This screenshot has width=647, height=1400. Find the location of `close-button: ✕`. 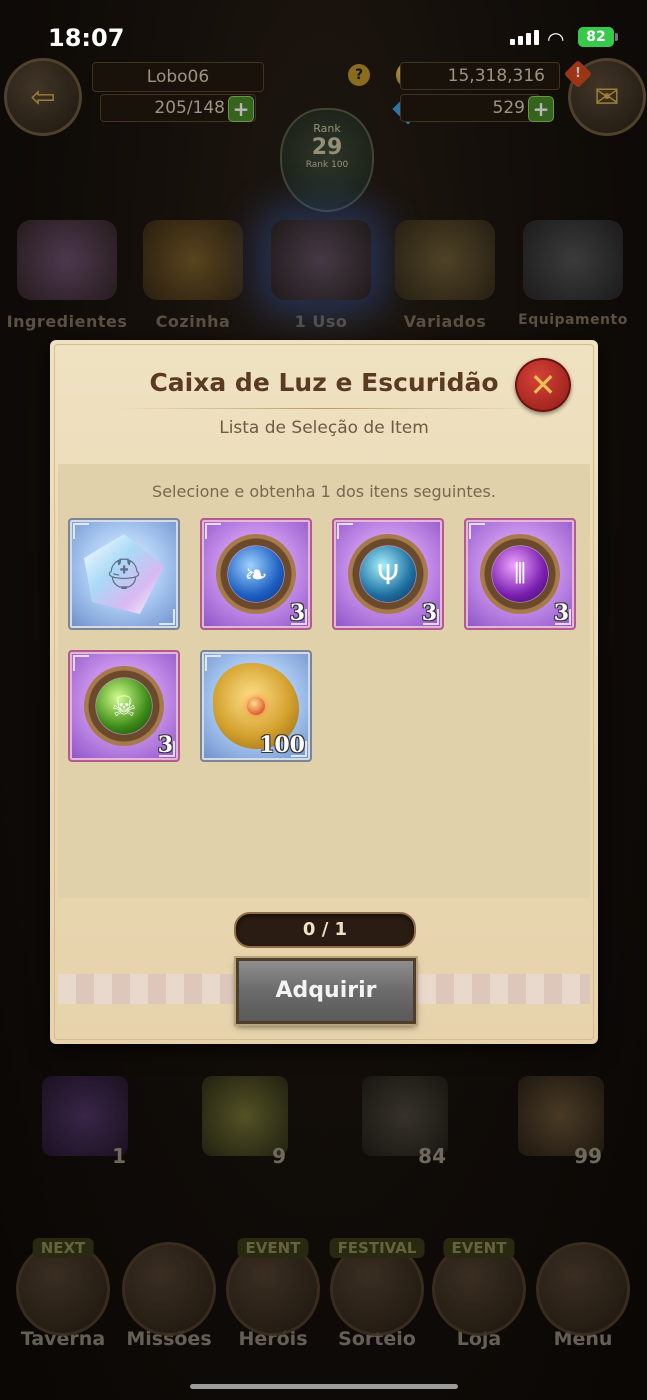

close-button: ✕ is located at coordinates (543, 385).